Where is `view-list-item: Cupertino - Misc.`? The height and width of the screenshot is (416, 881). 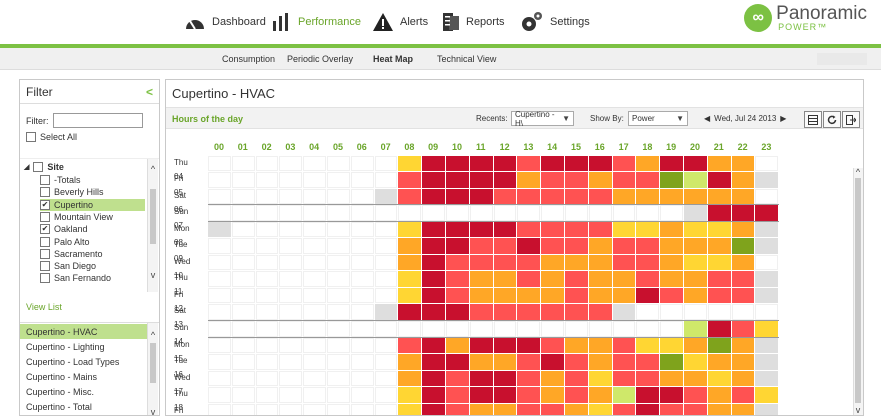 view-list-item: Cupertino - Misc. is located at coordinates (84, 391).